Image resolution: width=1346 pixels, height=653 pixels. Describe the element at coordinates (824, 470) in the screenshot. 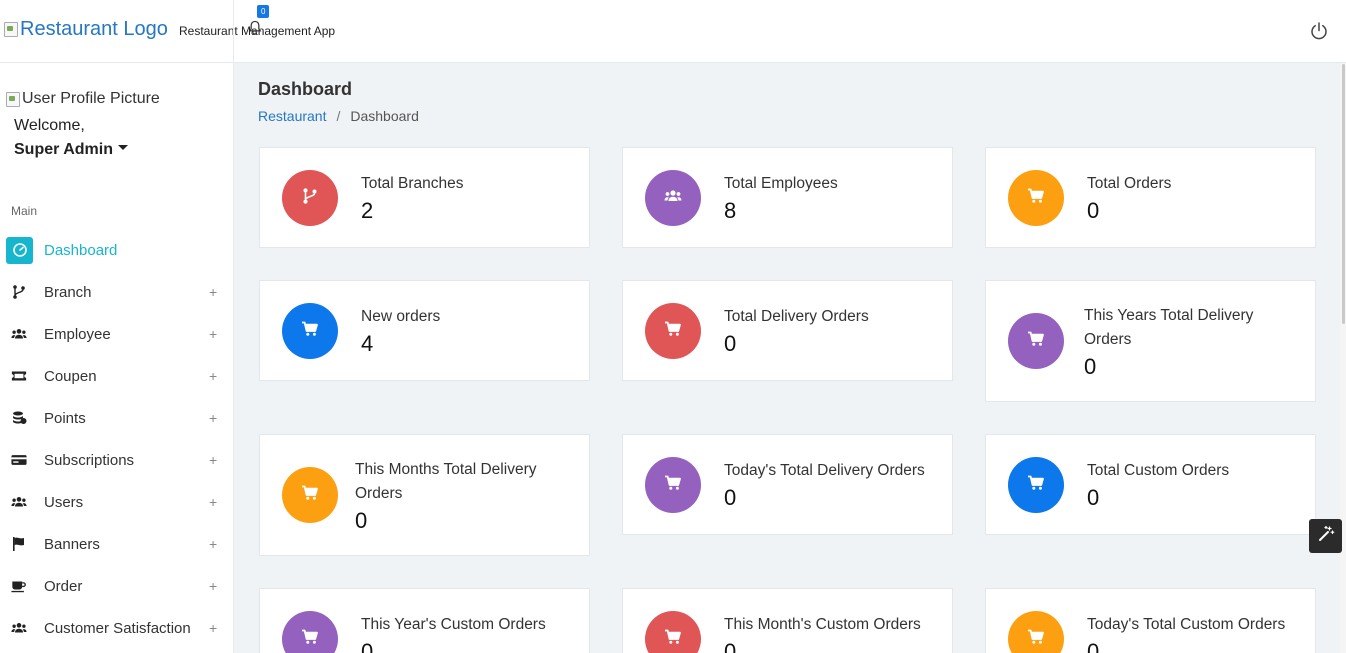

I see `stat-label: Today's Total Delivery Orders` at that location.